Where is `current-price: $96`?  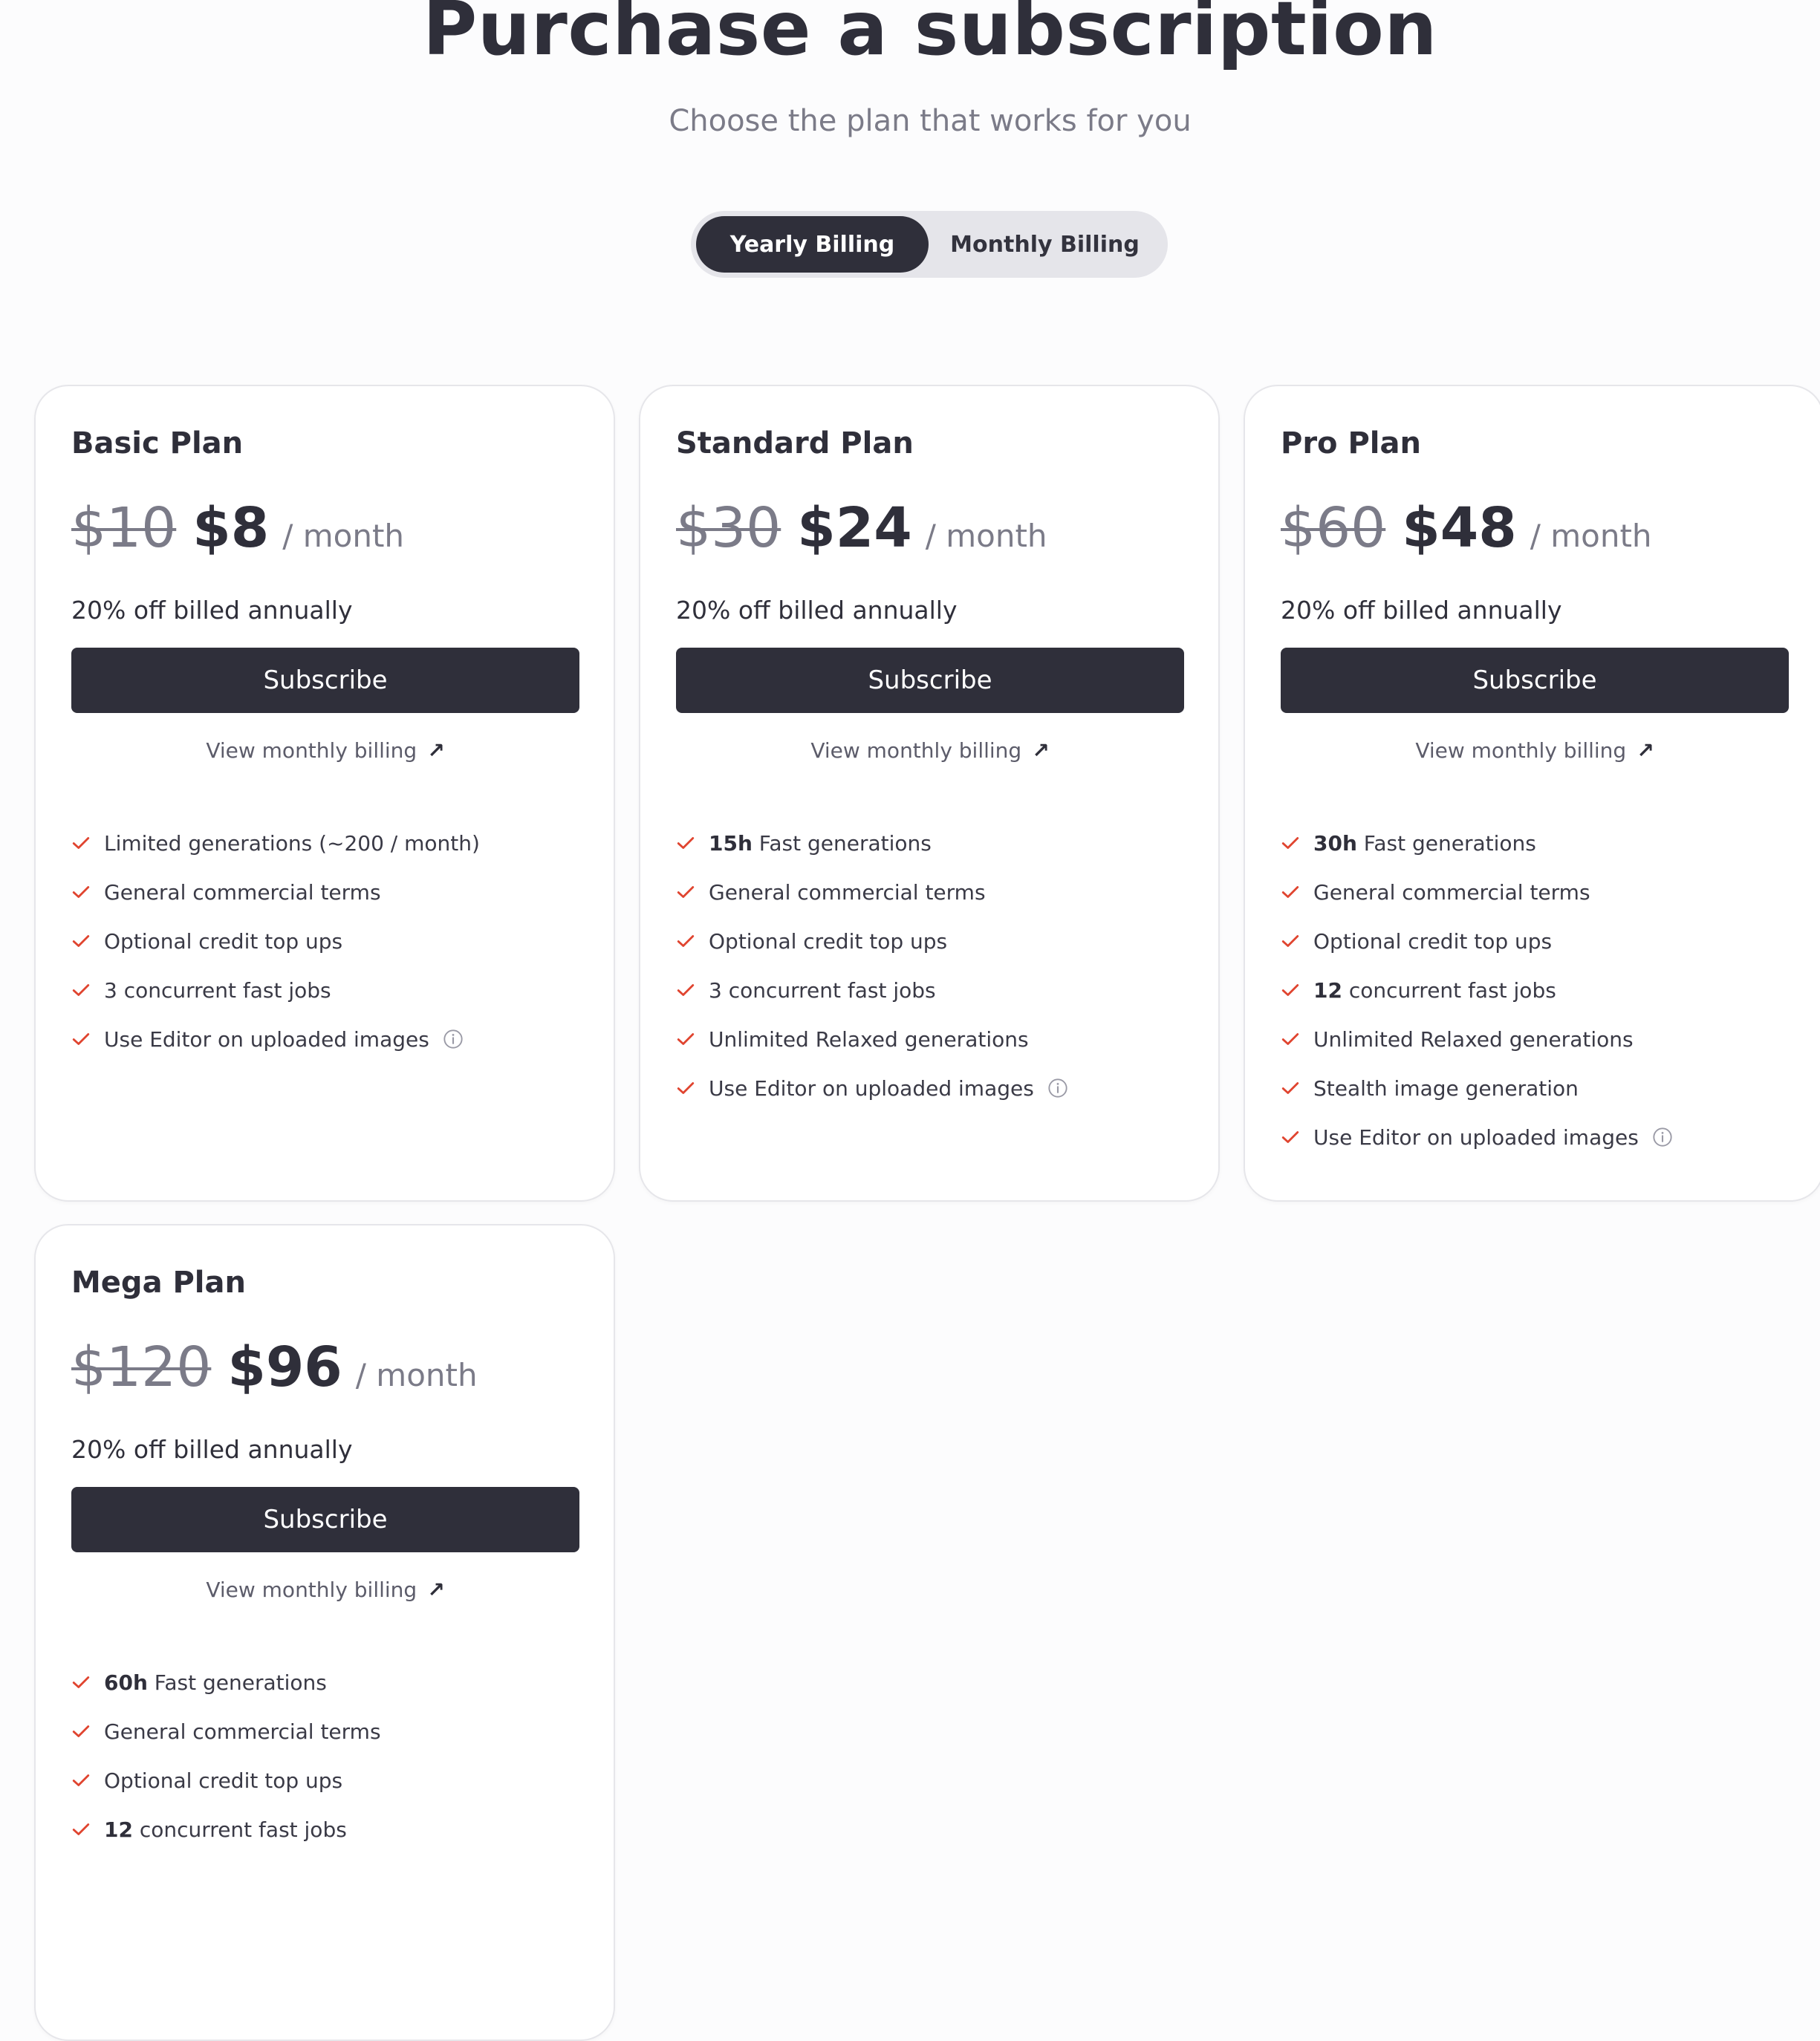
current-price: $96 is located at coordinates (285, 1367).